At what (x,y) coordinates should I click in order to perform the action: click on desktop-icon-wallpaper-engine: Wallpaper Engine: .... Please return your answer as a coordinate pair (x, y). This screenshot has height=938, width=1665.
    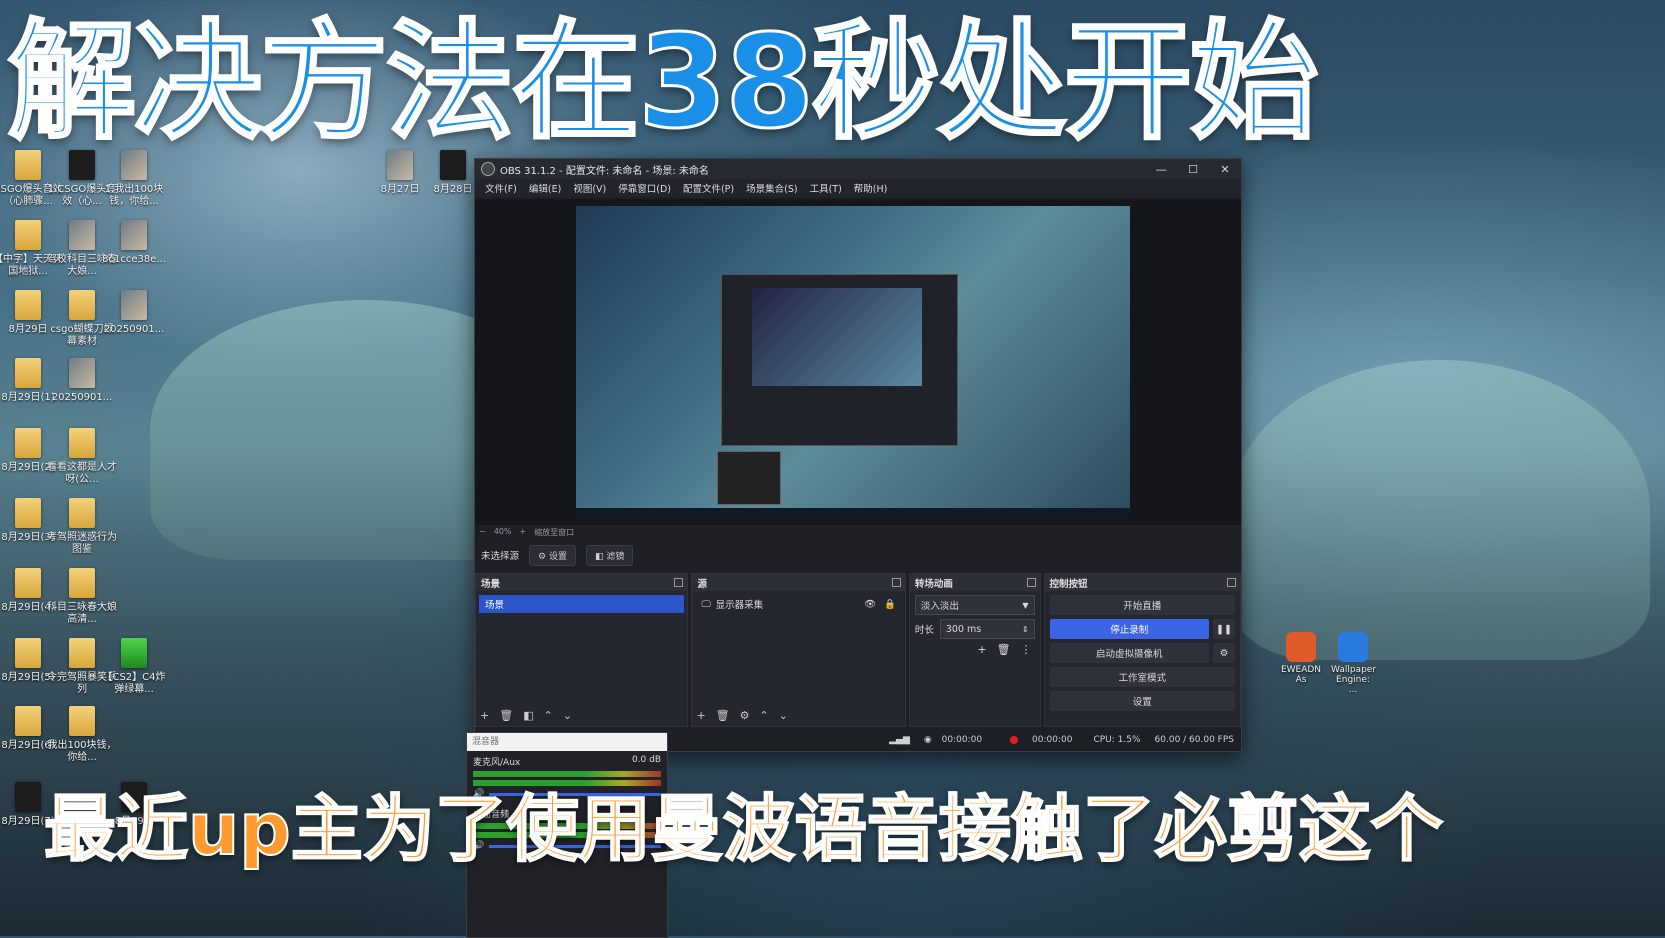
    Looking at the image, I should click on (1353, 663).